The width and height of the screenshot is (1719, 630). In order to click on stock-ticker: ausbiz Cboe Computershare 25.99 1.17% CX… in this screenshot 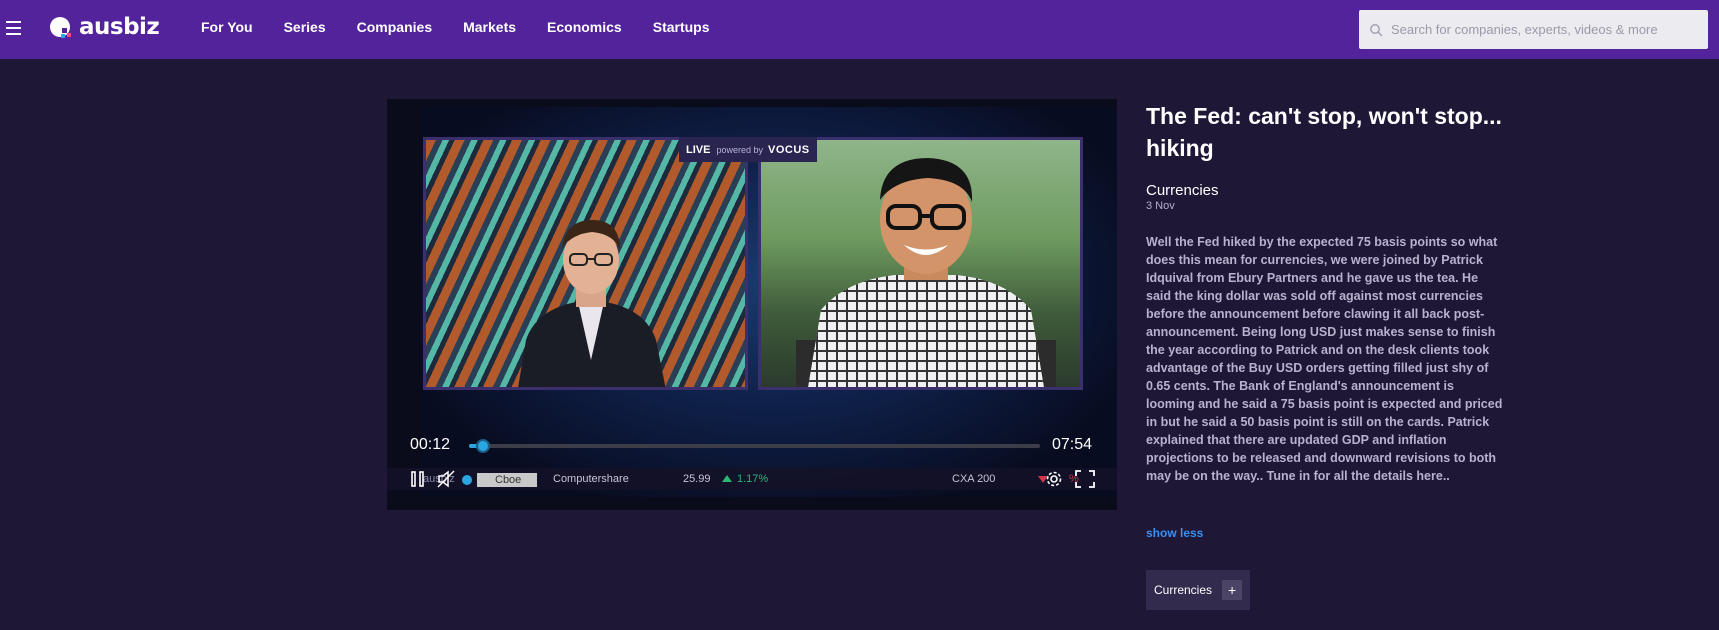, I will do `click(752, 479)`.